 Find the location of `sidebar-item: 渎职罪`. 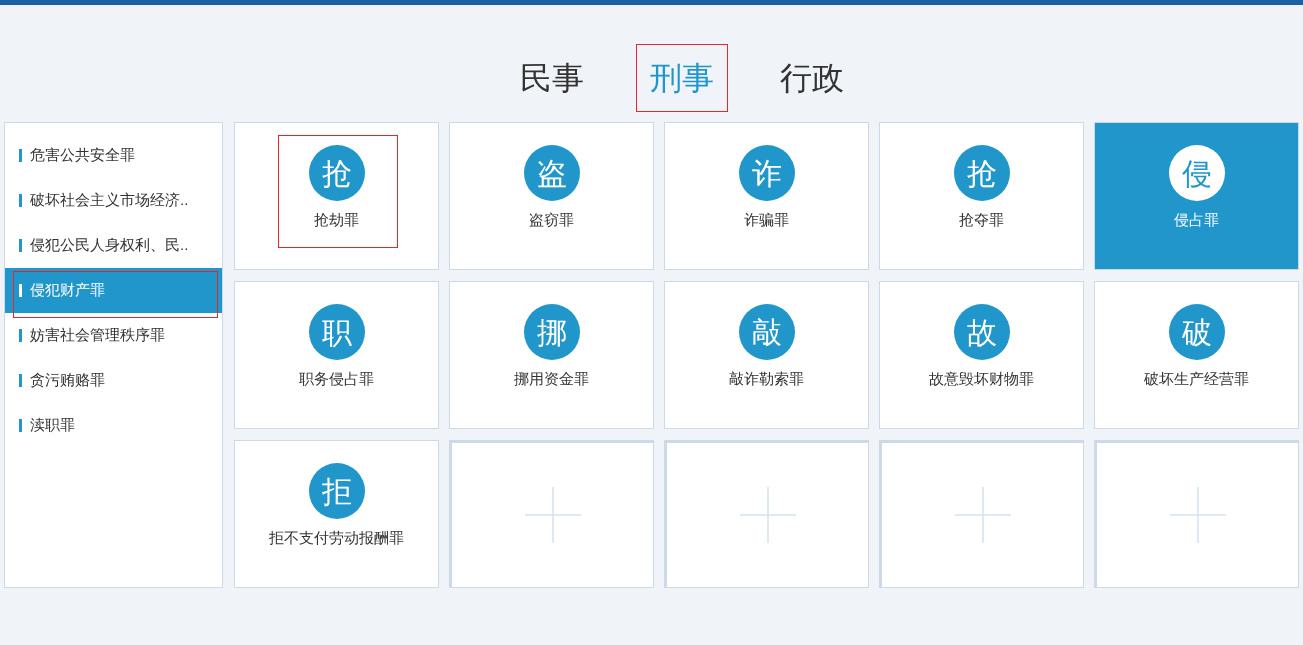

sidebar-item: 渎职罪 is located at coordinates (113, 425).